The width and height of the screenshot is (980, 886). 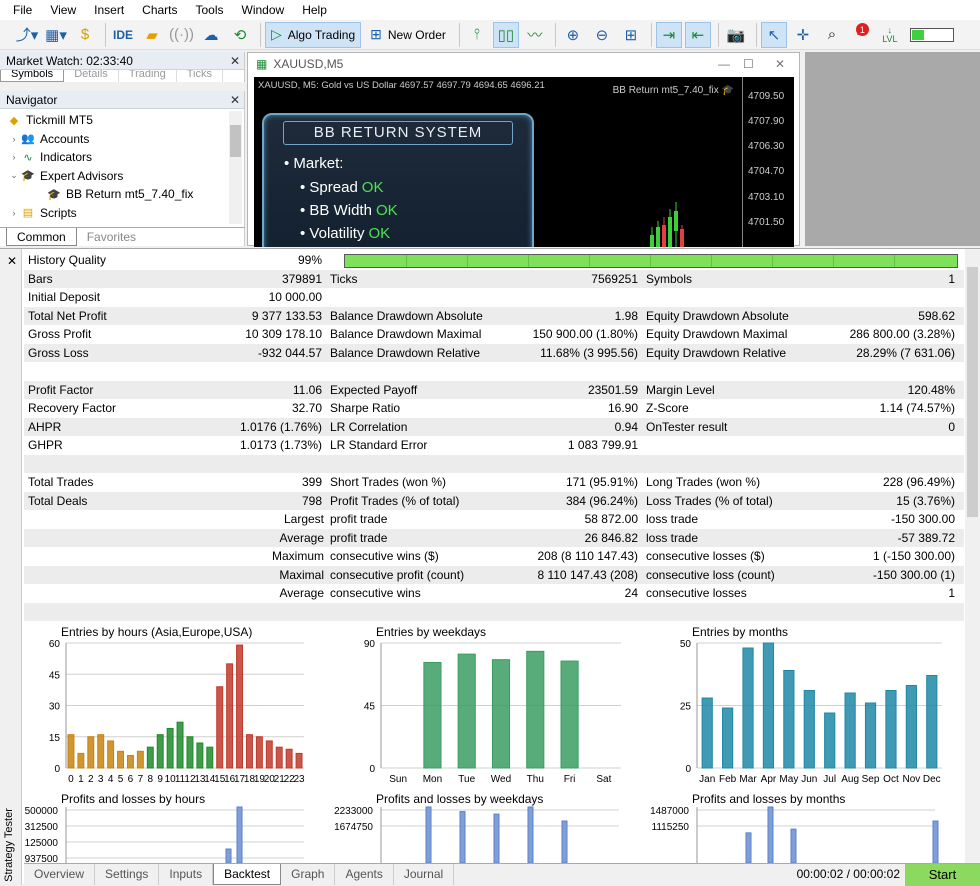 What do you see at coordinates (303, 519) in the screenshot?
I see `report-row-label: Largest` at bounding box center [303, 519].